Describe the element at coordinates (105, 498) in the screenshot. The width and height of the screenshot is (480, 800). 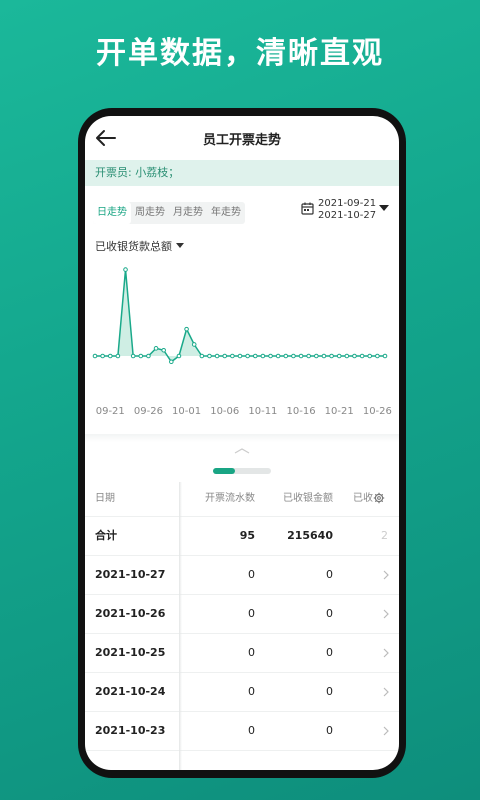
I see `header-date: 日期` at that location.